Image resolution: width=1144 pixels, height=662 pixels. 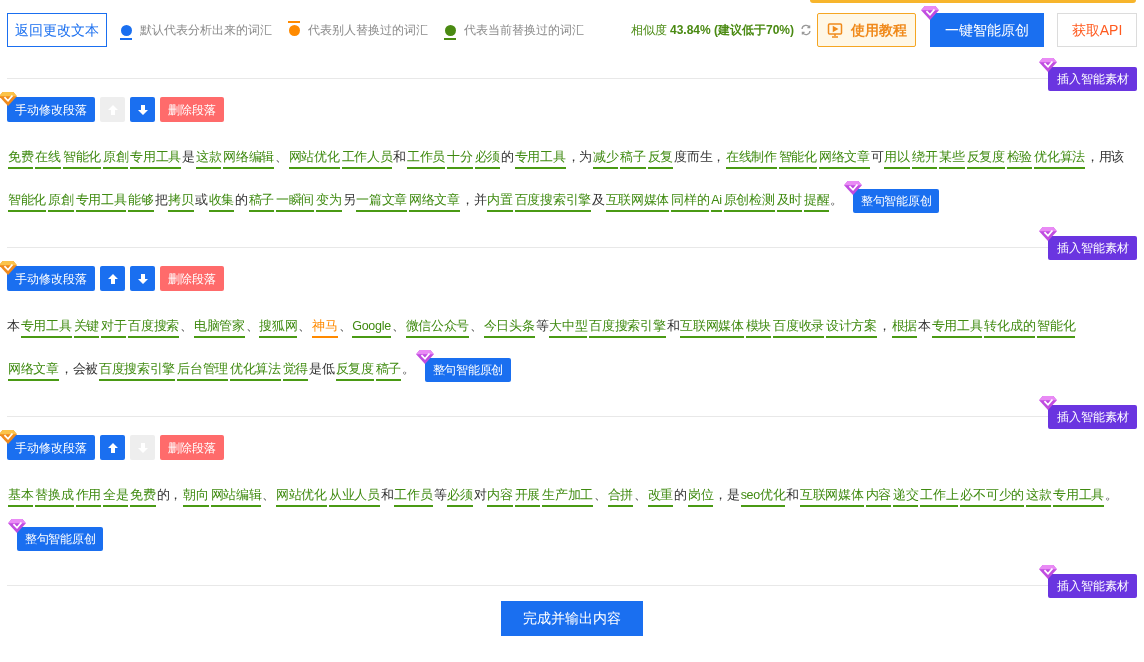 What do you see at coordinates (866, 30) in the screenshot?
I see `tutorial-button: 使用教程` at bounding box center [866, 30].